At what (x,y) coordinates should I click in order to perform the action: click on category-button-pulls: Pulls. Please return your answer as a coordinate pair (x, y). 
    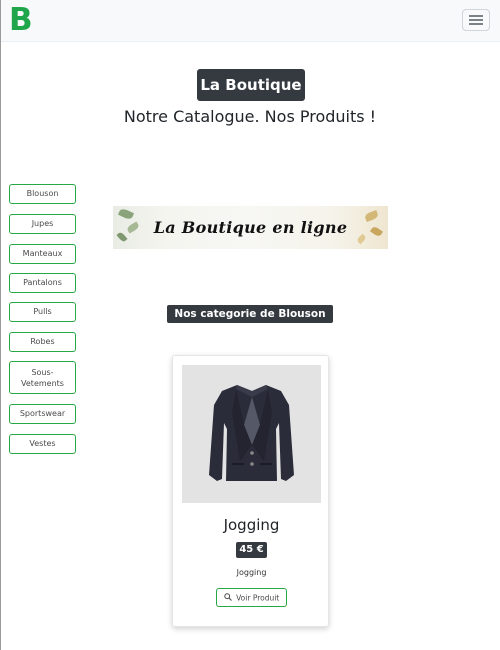
    Looking at the image, I should click on (42, 312).